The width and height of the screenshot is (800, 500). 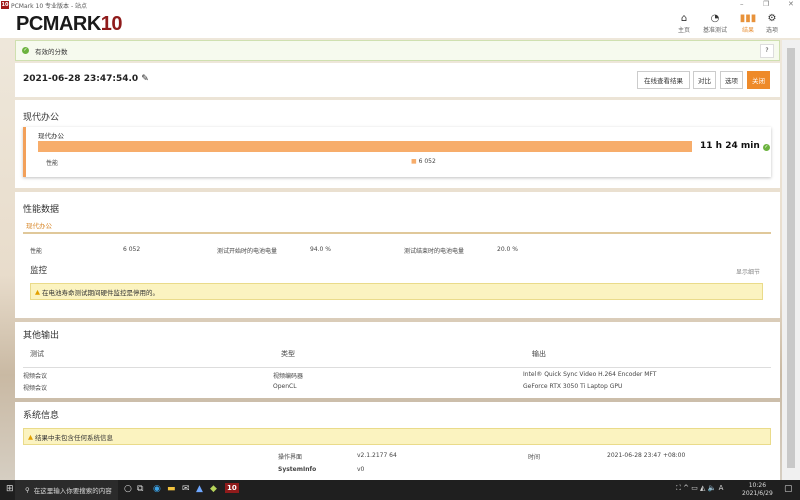 What do you see at coordinates (247, 251) in the screenshot?
I see `battery-start-label: 测试开始时的电池电量` at bounding box center [247, 251].